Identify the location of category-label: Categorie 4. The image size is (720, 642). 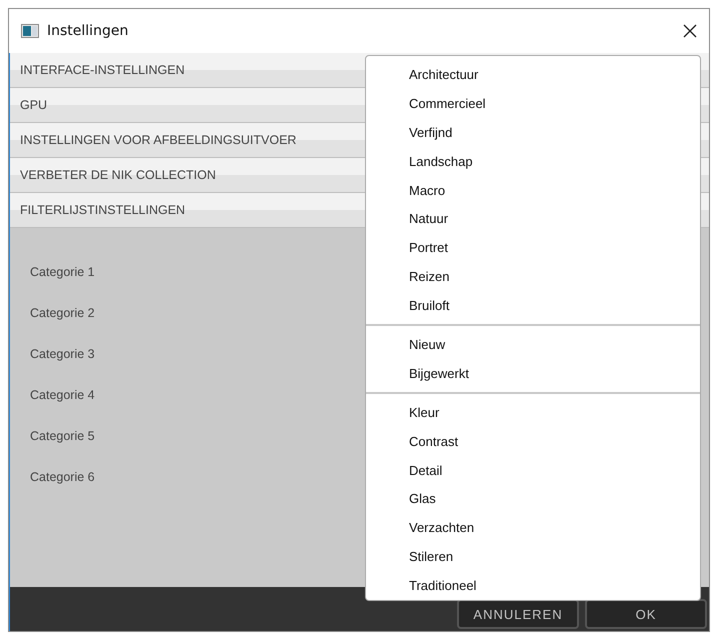
(62, 395).